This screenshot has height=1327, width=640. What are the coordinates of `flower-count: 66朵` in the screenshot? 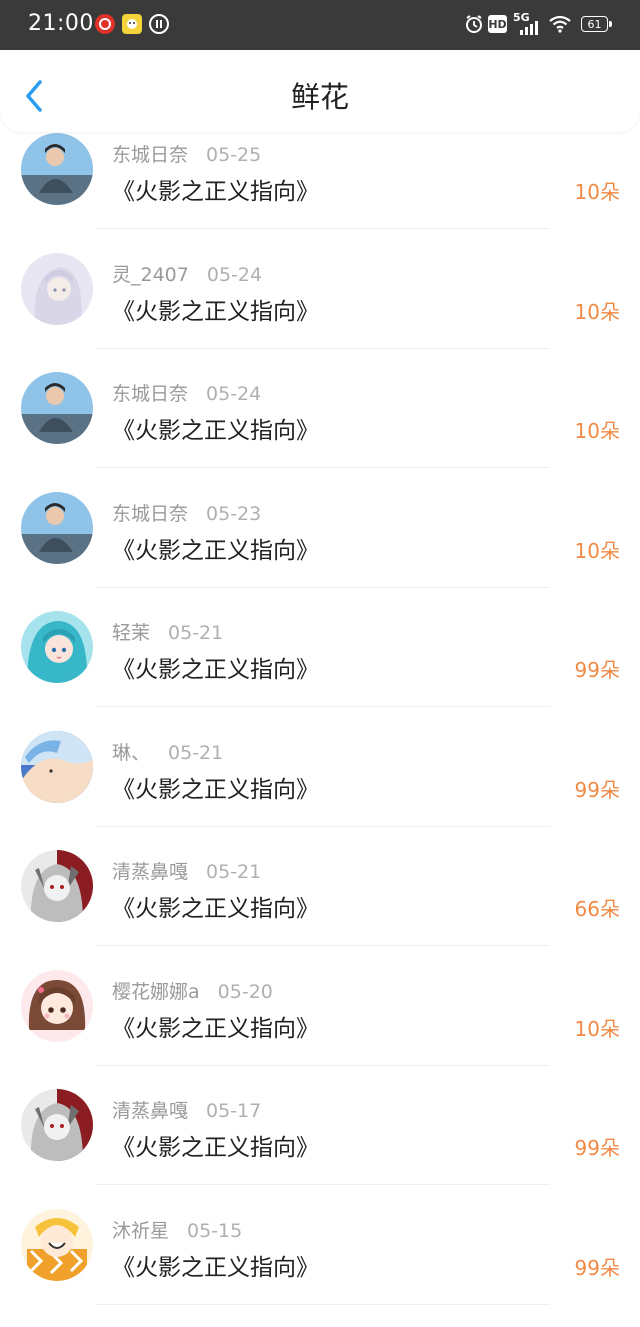 It's located at (597, 909).